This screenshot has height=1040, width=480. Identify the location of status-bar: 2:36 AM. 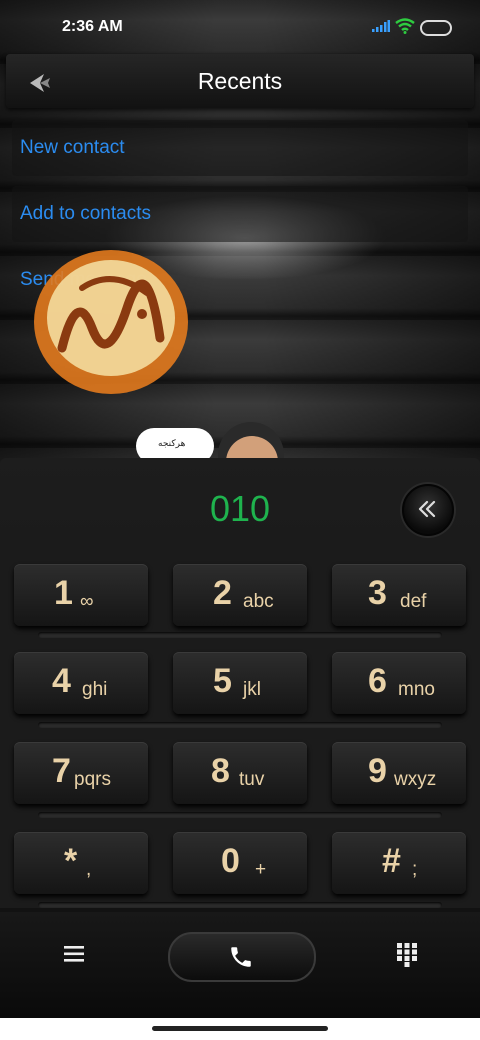
(240, 28).